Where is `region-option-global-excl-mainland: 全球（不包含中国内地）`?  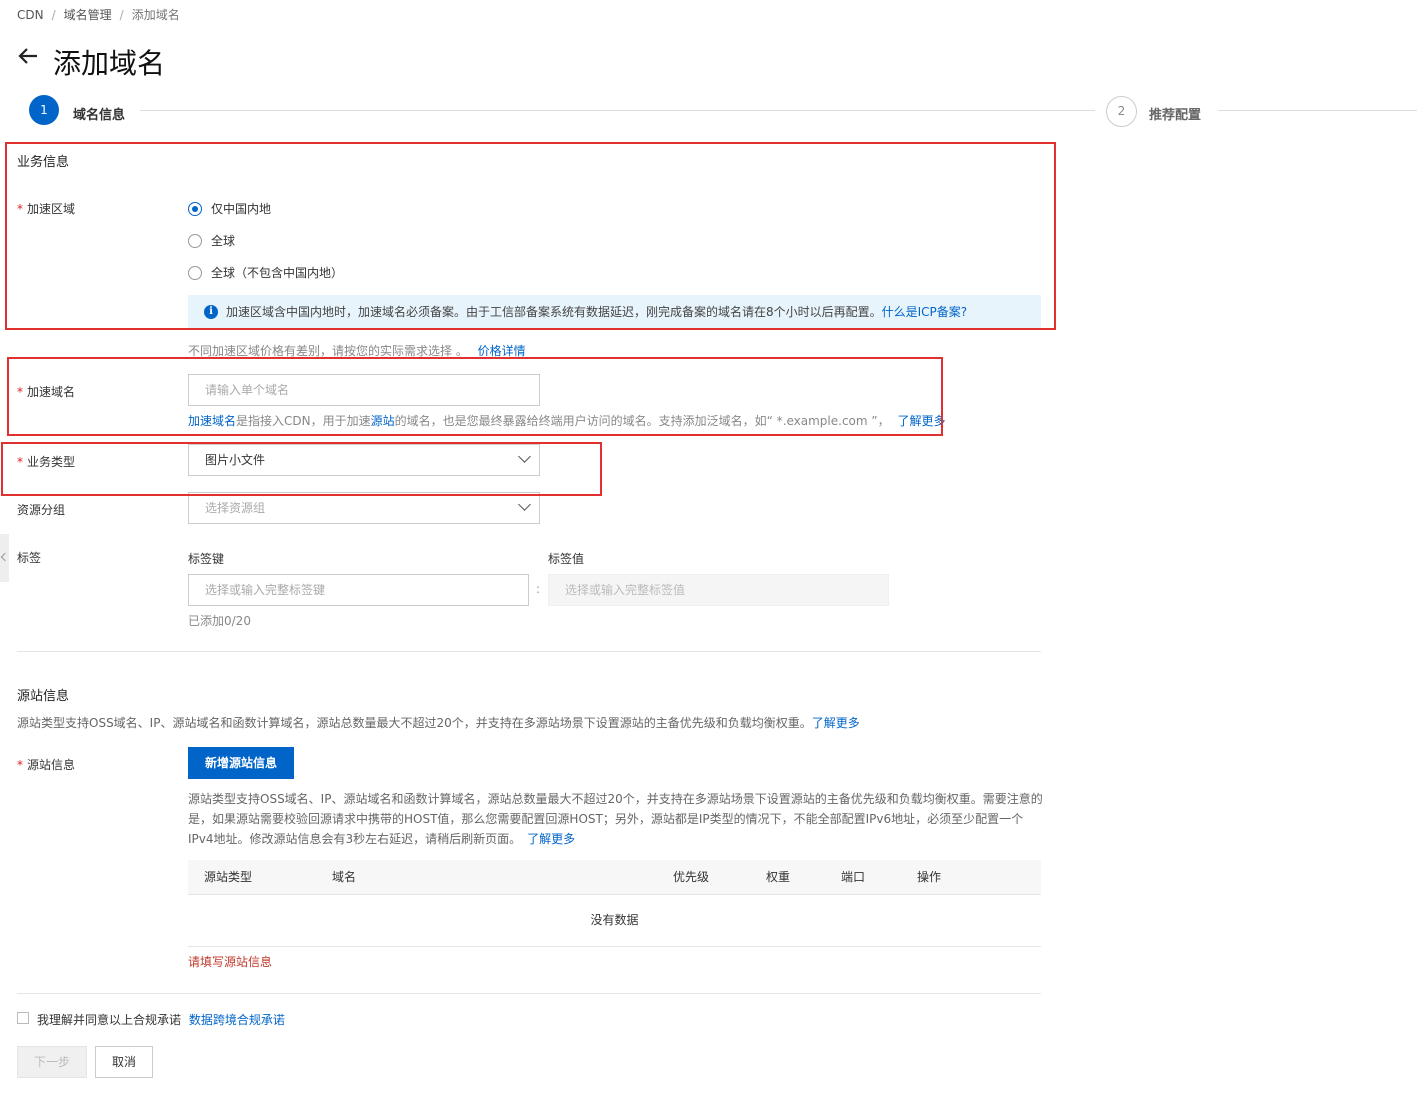 region-option-global-excl-mainland: 全球（不包含中国内地） is located at coordinates (265, 272).